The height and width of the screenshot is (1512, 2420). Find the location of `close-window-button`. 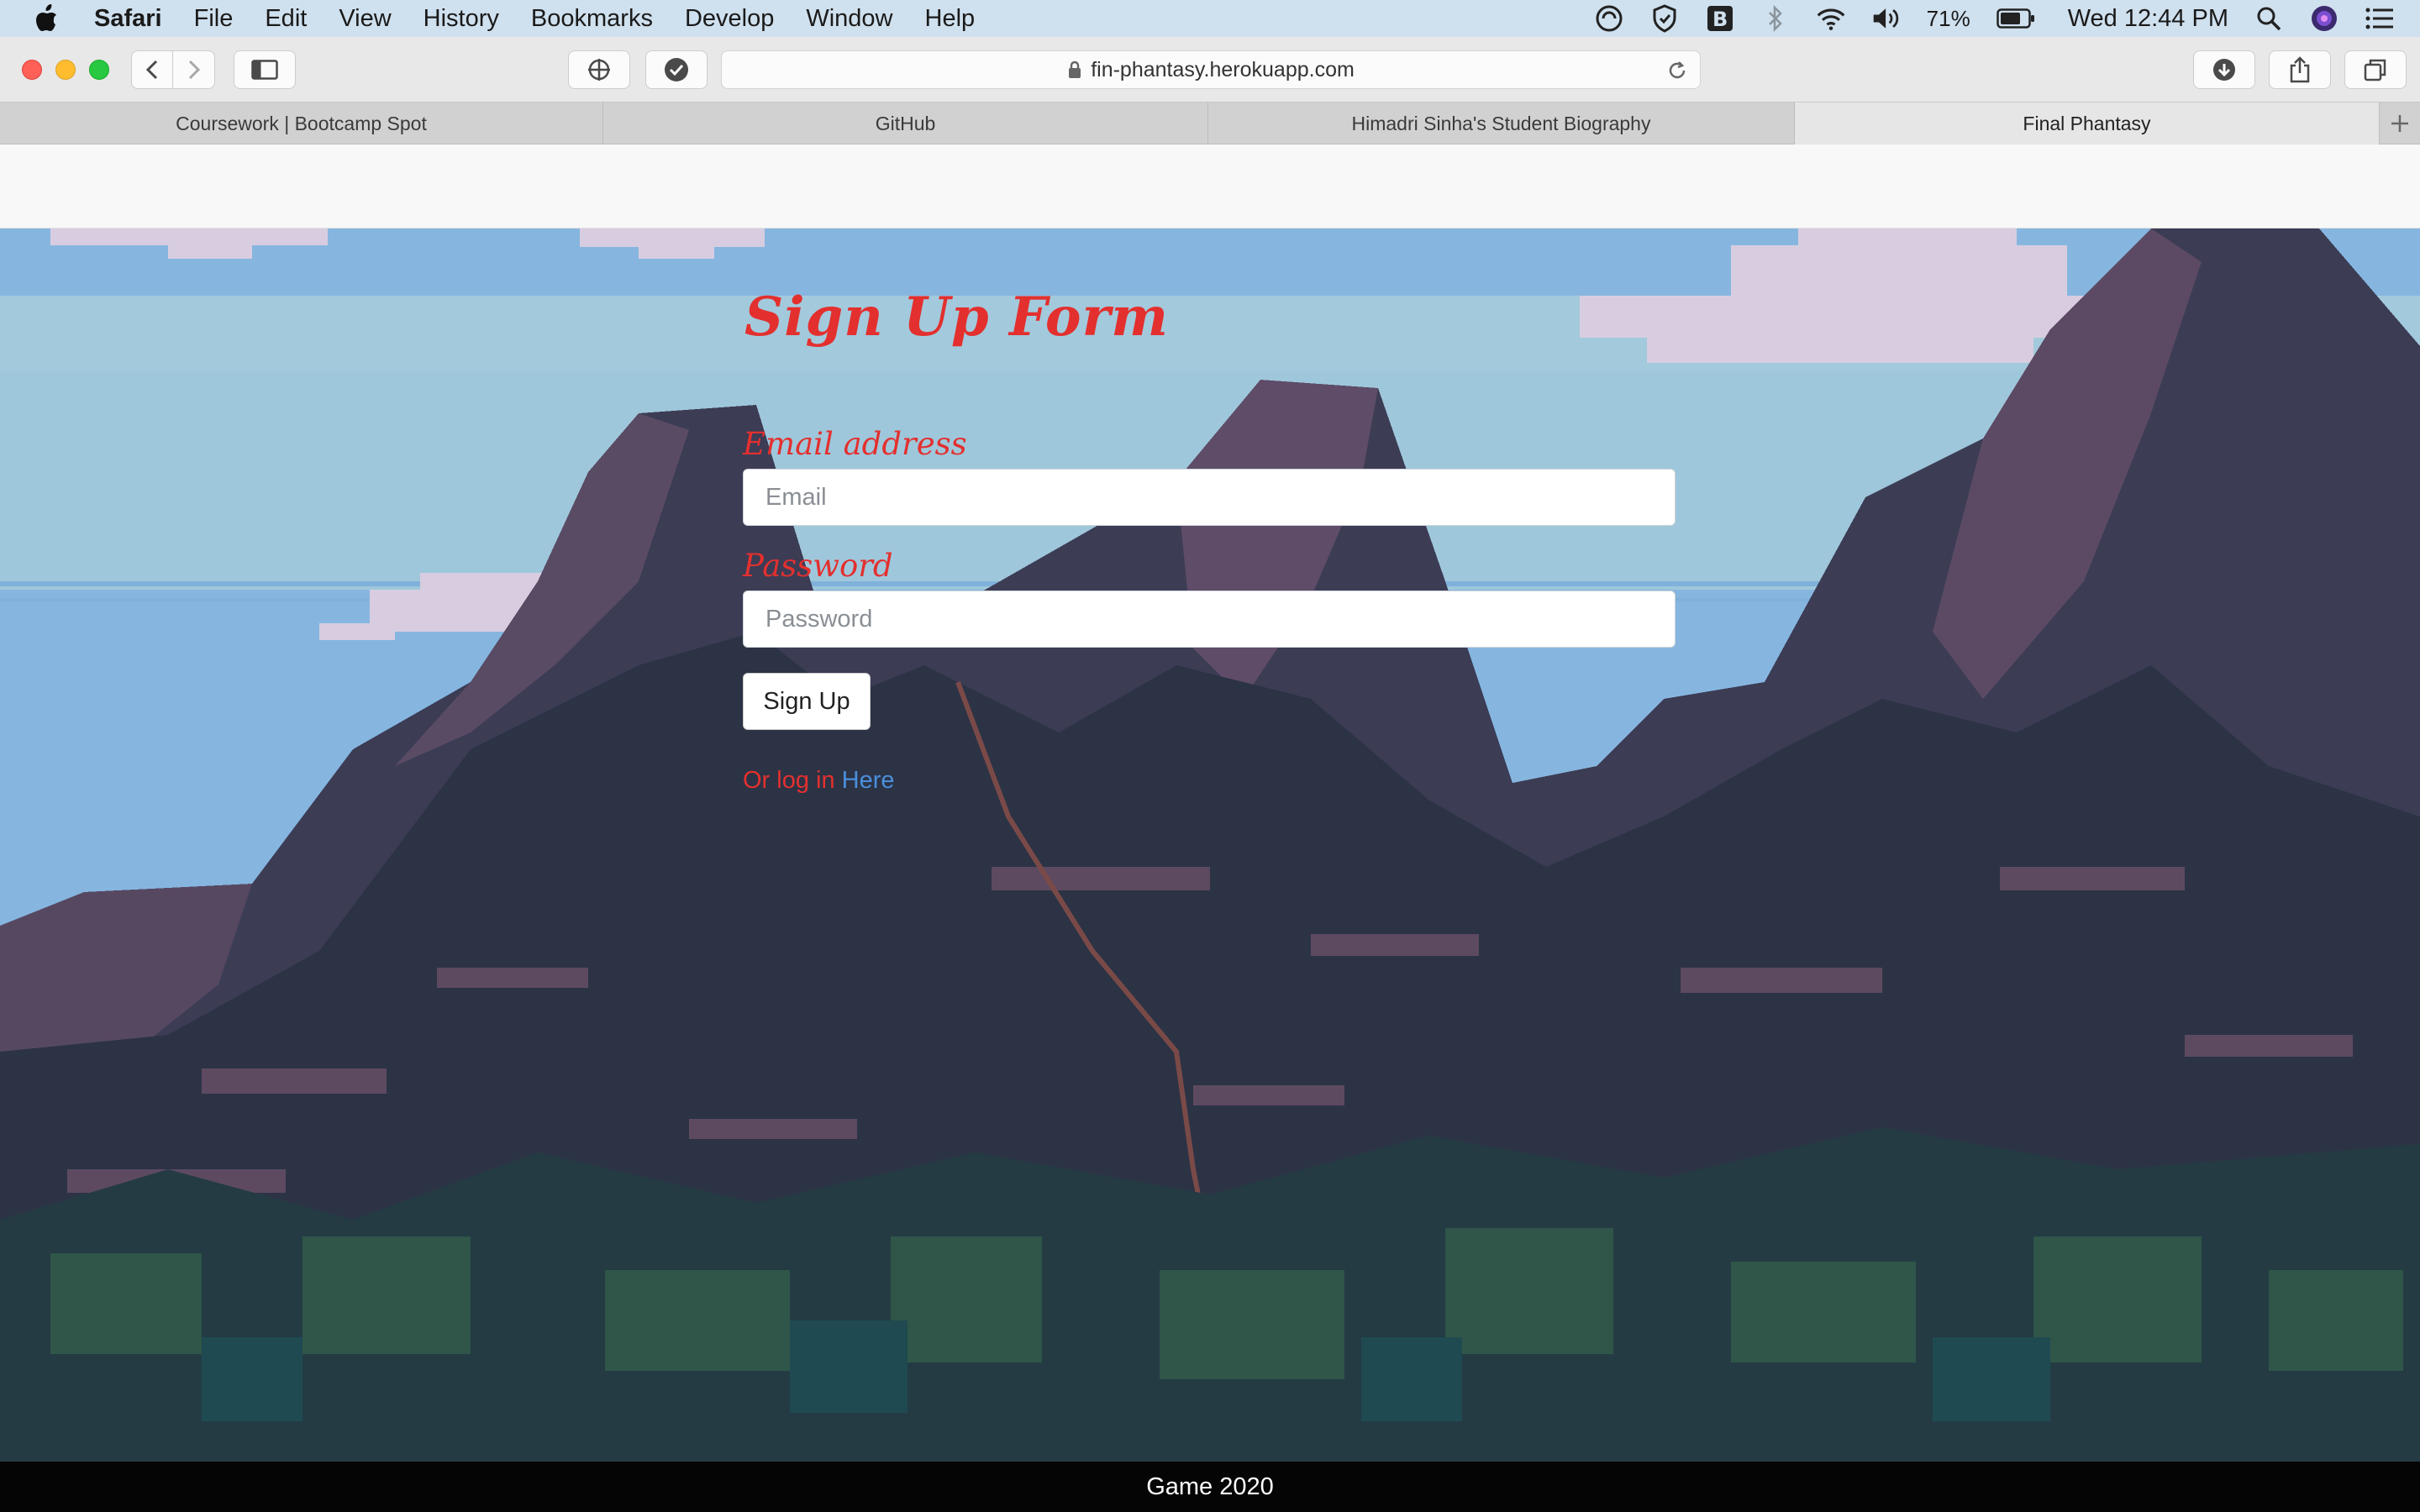

close-window-button is located at coordinates (32, 70).